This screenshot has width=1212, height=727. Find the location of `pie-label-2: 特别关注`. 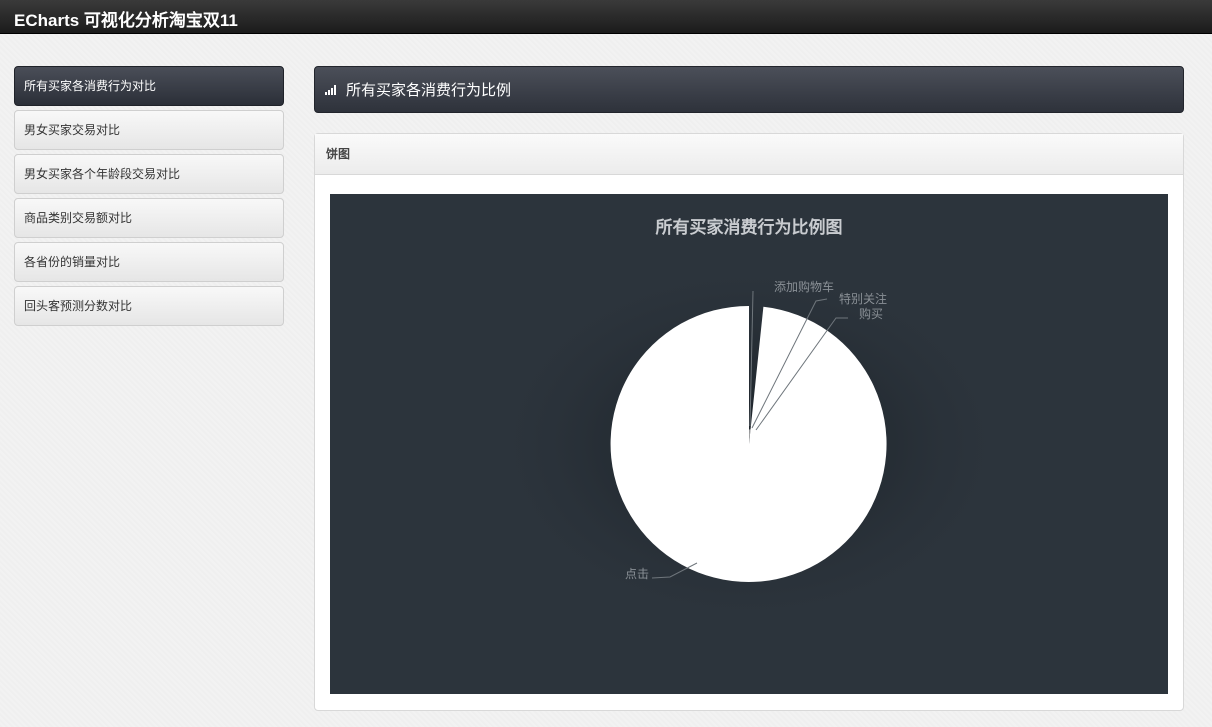

pie-label-2: 特别关注 is located at coordinates (863, 298).